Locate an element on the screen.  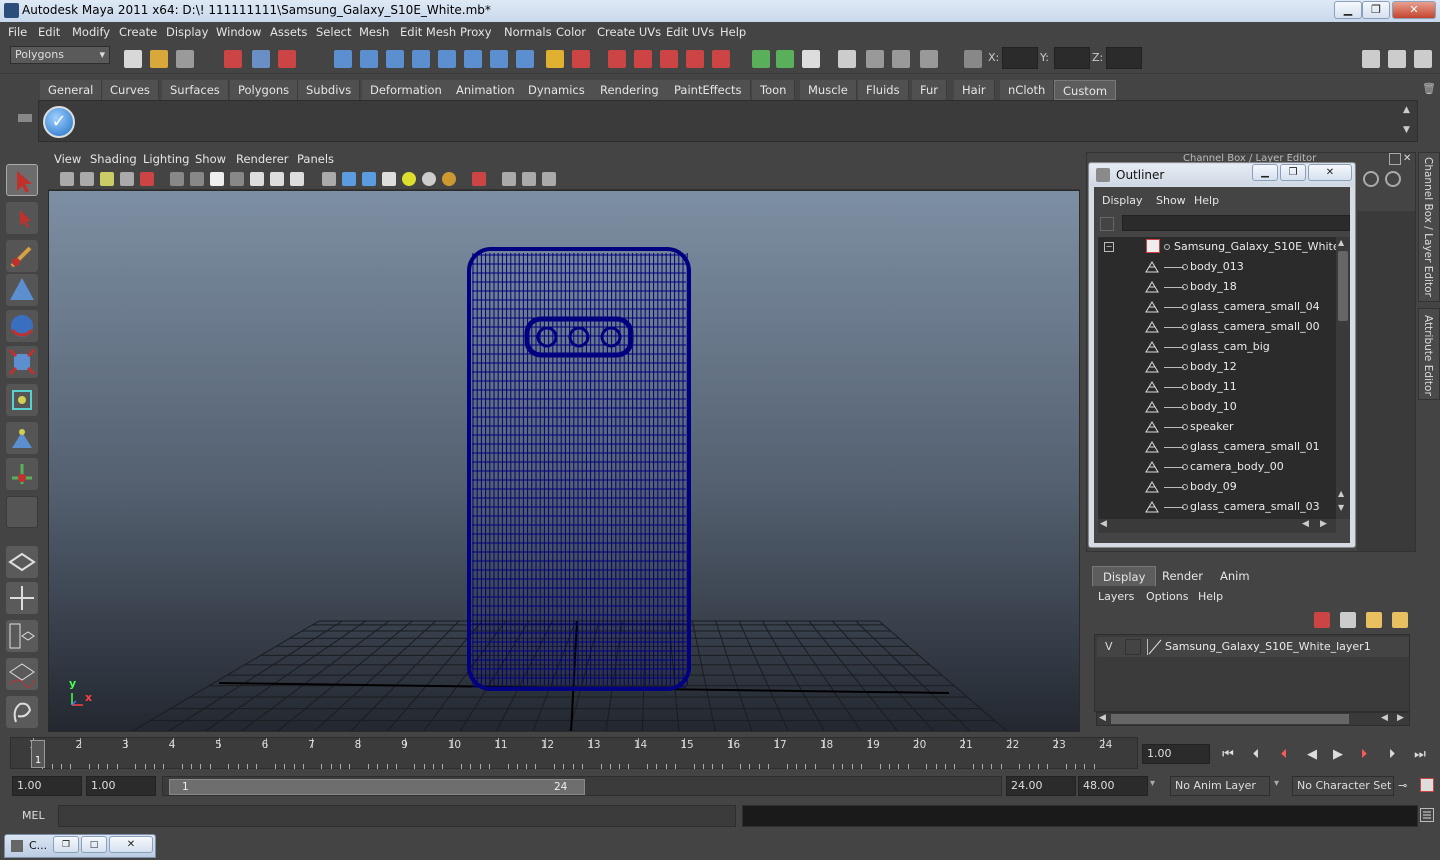
play-backwards-icon: ◀ is located at coordinates (1312, 755).